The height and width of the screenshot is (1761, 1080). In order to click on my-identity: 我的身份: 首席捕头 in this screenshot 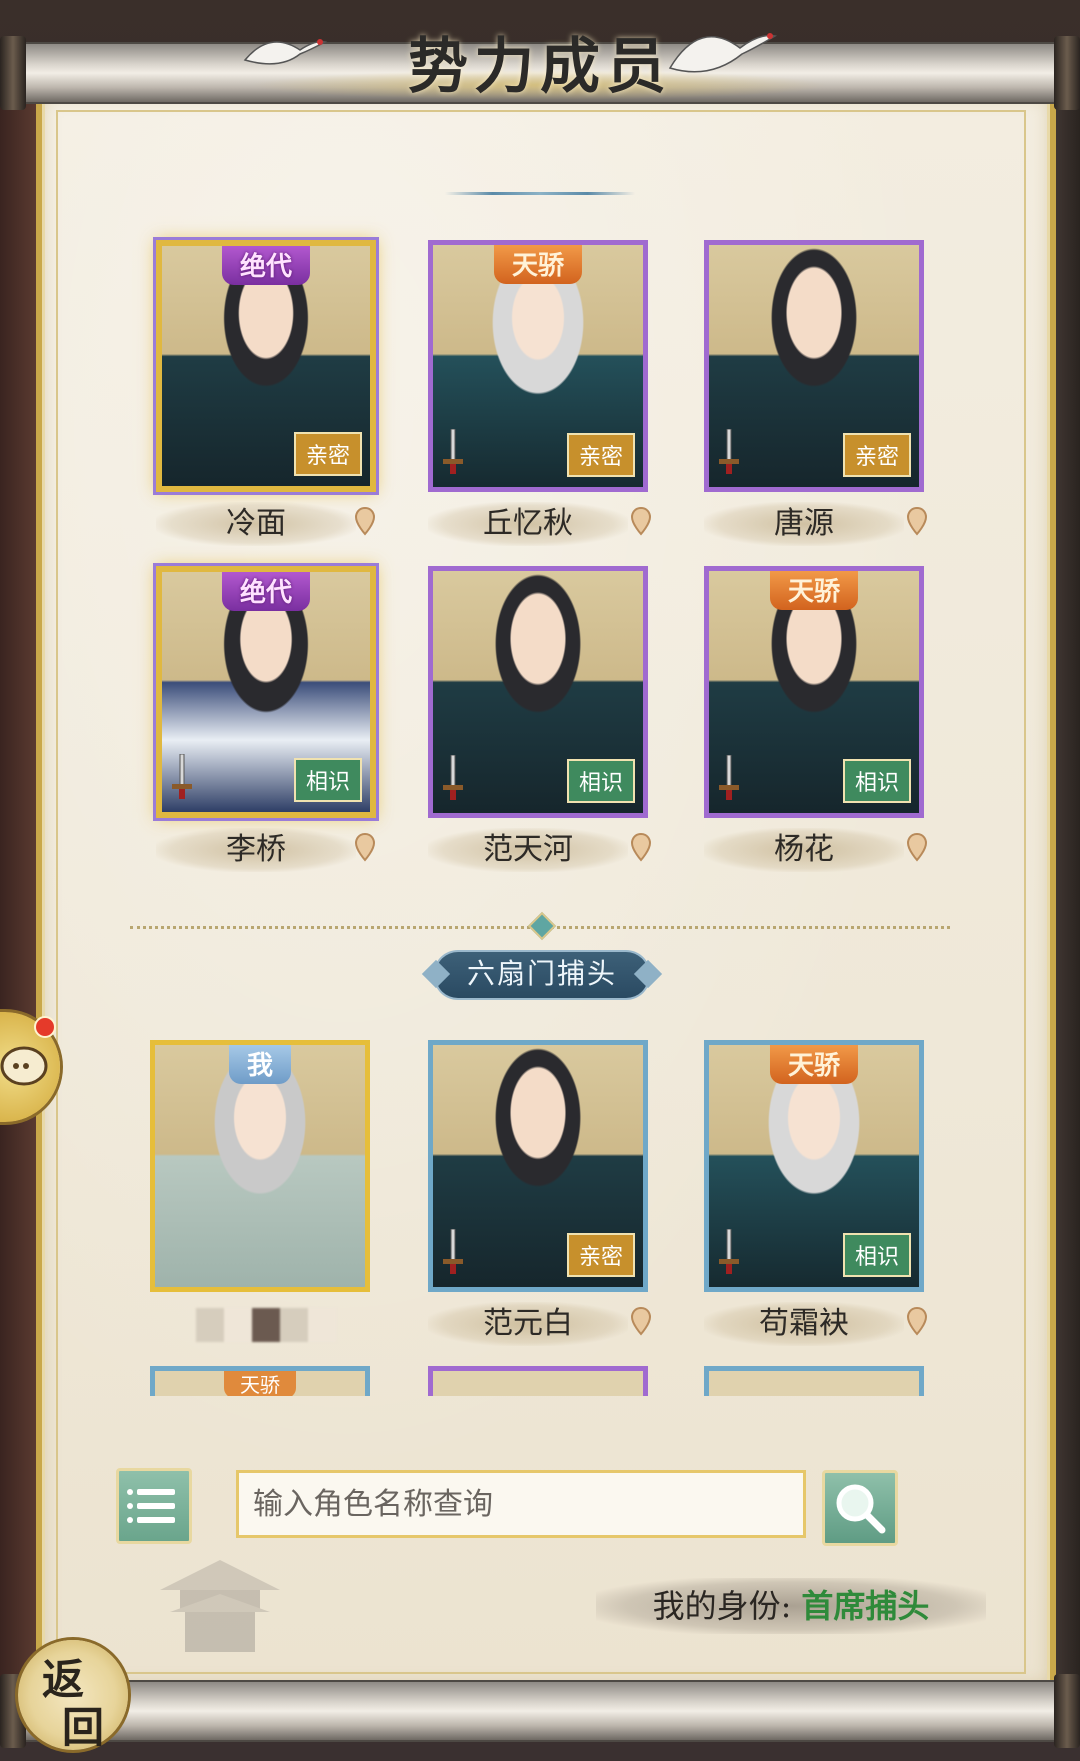, I will do `click(791, 1606)`.